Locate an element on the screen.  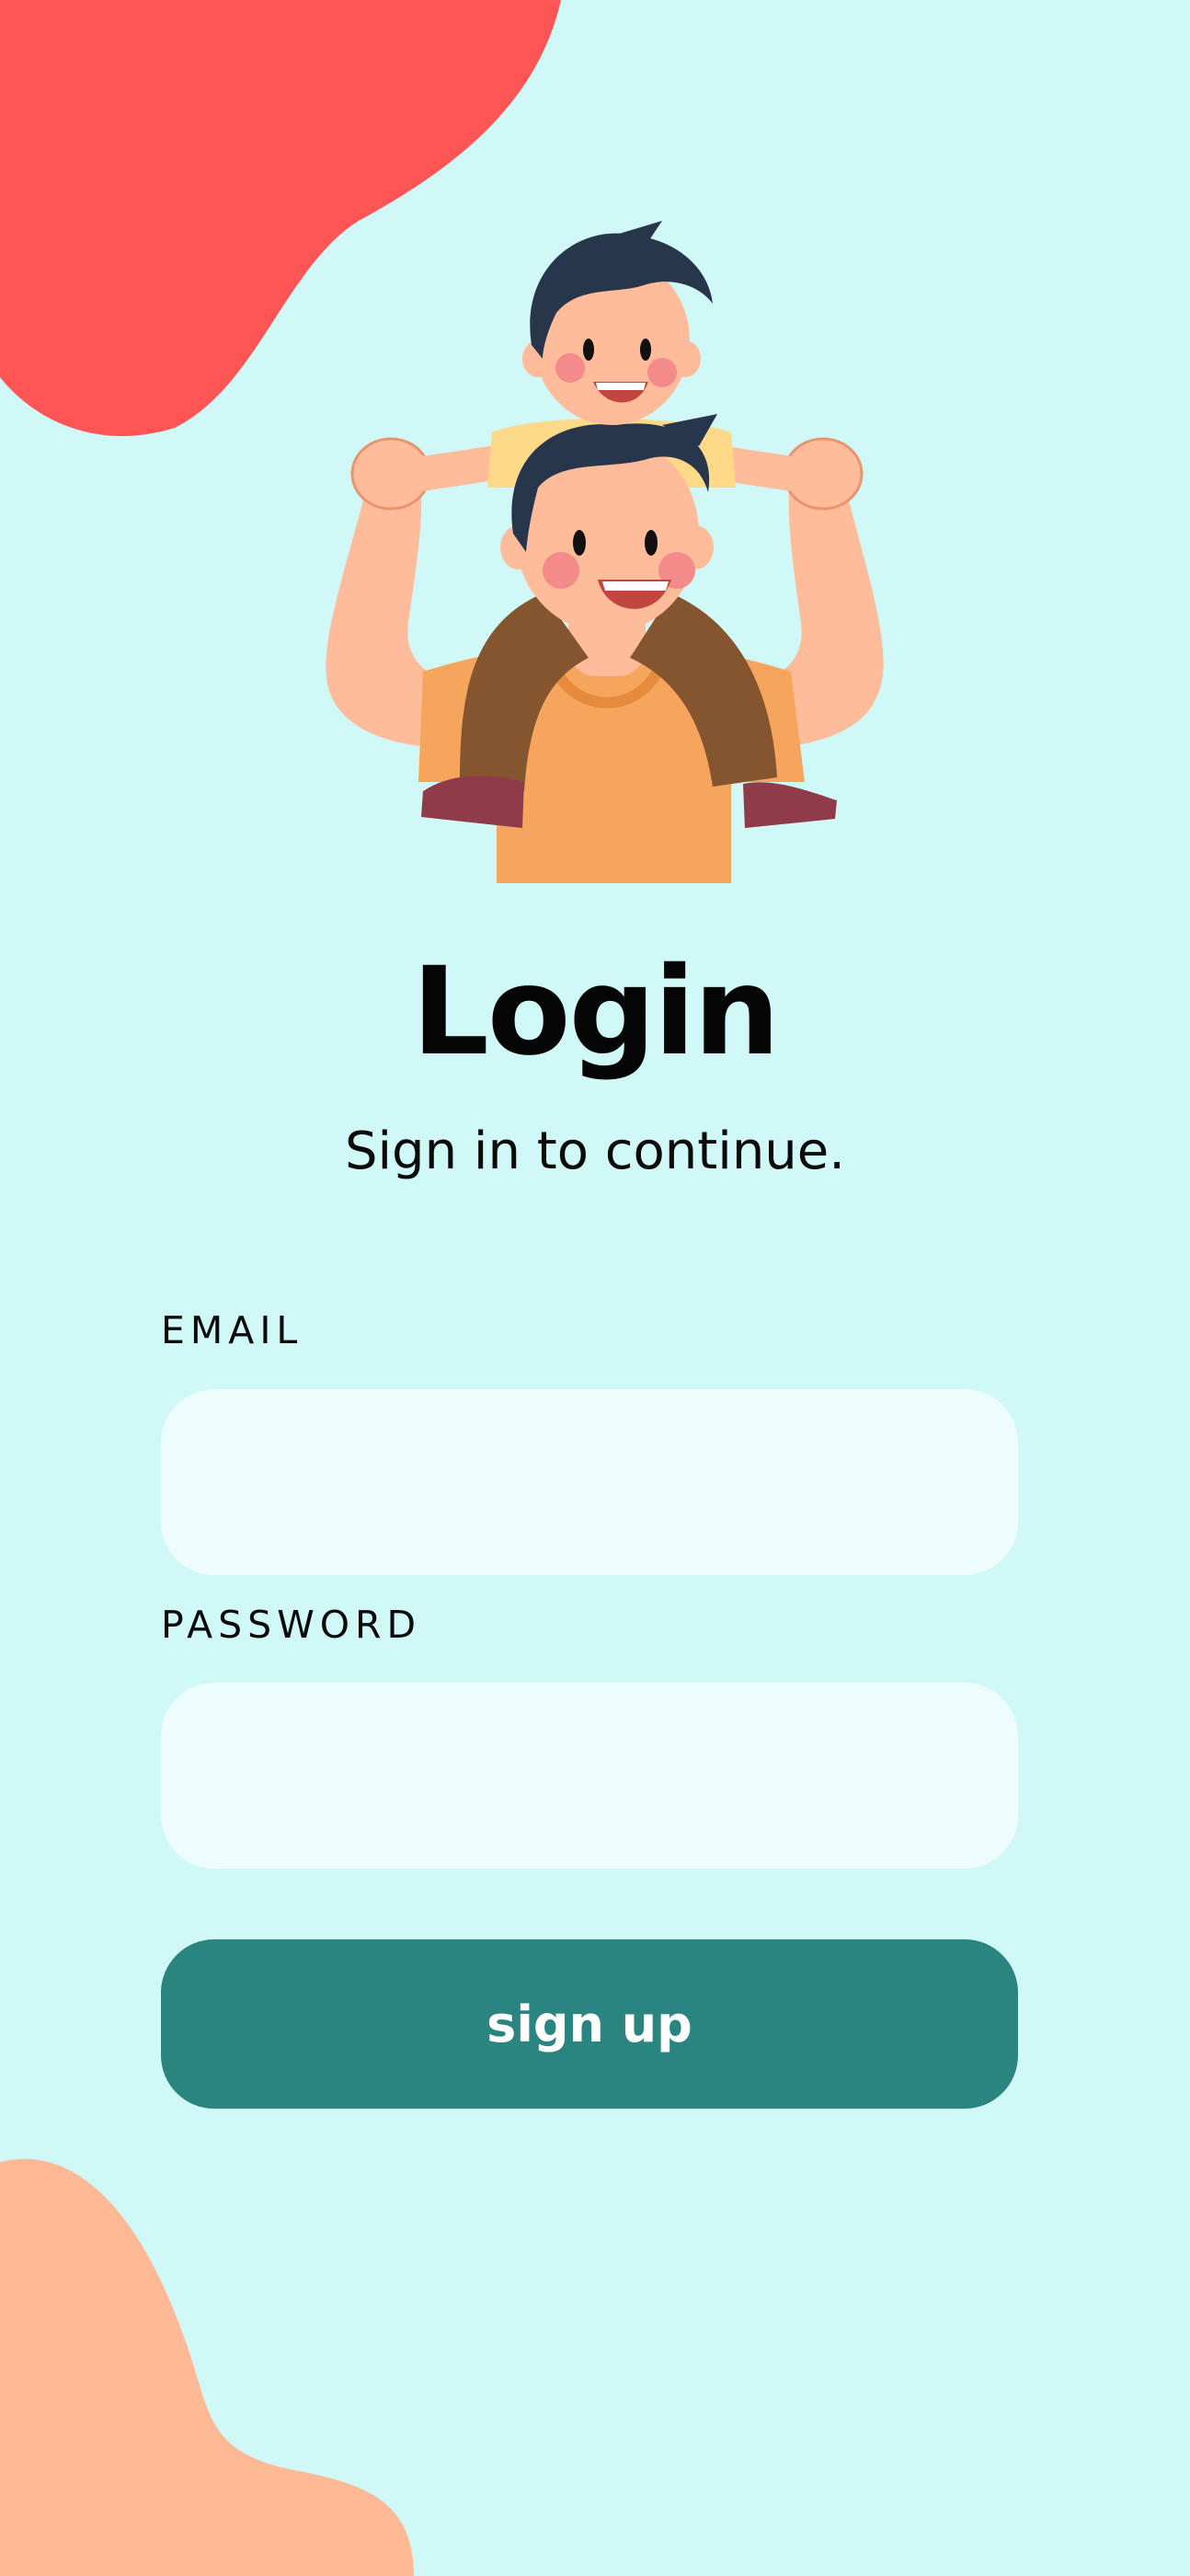
password-label: PASSWORD is located at coordinates (291, 1625).